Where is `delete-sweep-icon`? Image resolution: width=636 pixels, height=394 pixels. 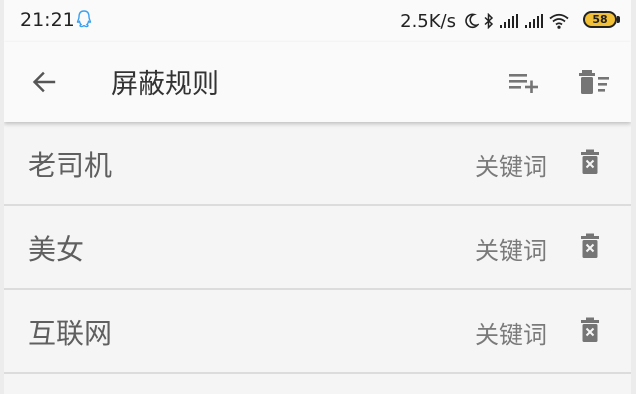
delete-sweep-icon is located at coordinates (594, 82).